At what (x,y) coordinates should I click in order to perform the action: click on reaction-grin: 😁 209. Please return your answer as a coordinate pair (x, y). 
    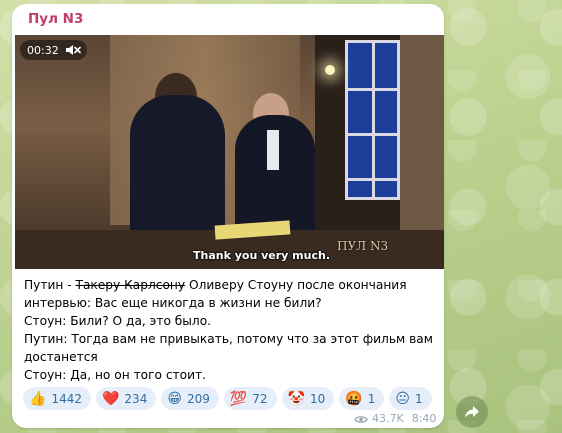
    Looking at the image, I should click on (190, 398).